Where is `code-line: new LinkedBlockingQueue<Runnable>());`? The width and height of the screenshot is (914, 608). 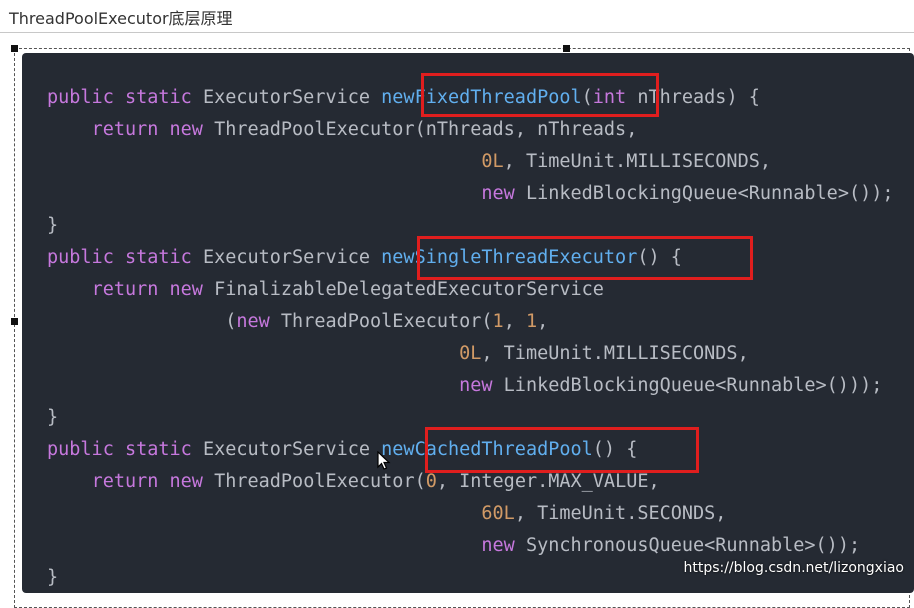
code-line: new LinkedBlockingQueue<Runnable>()); is located at coordinates (470, 194).